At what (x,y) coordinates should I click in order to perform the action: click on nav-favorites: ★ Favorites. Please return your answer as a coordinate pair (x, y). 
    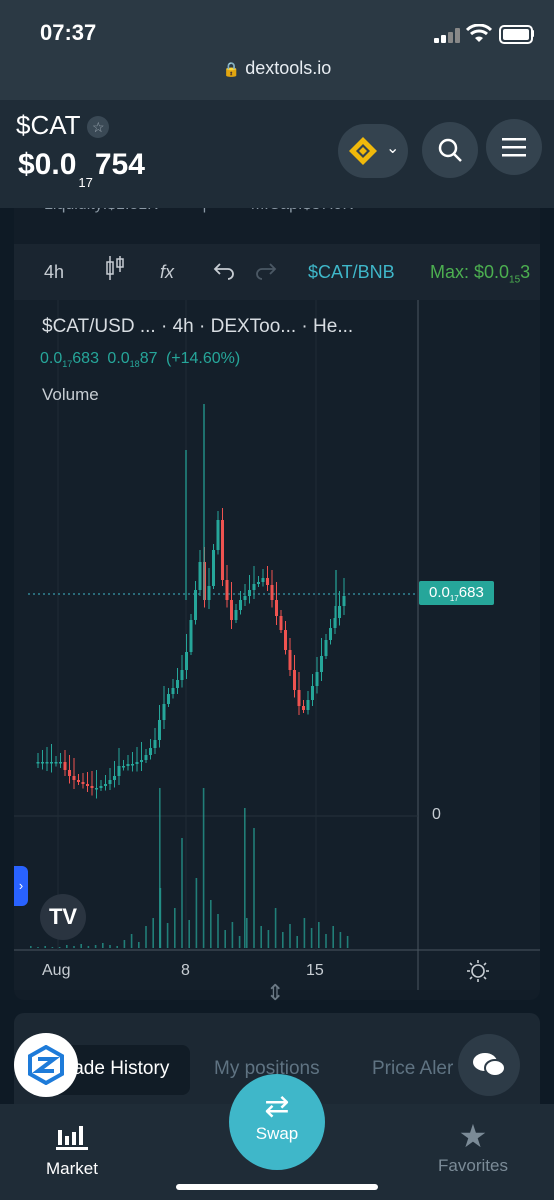
    Looking at the image, I should click on (473, 1148).